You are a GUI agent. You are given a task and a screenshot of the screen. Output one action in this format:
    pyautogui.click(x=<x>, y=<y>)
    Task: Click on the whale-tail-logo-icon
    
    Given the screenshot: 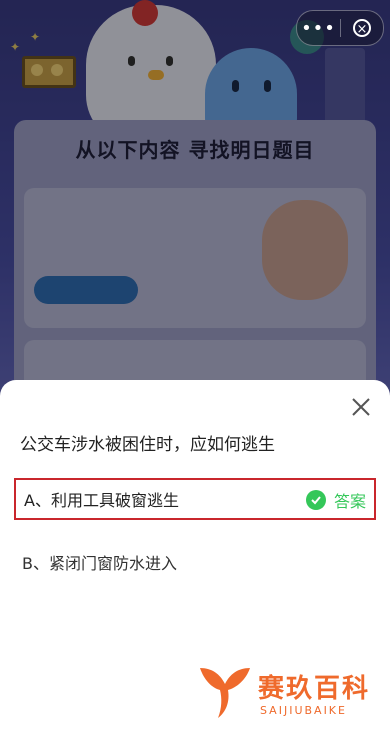 What is the action you would take?
    pyautogui.click(x=225, y=693)
    